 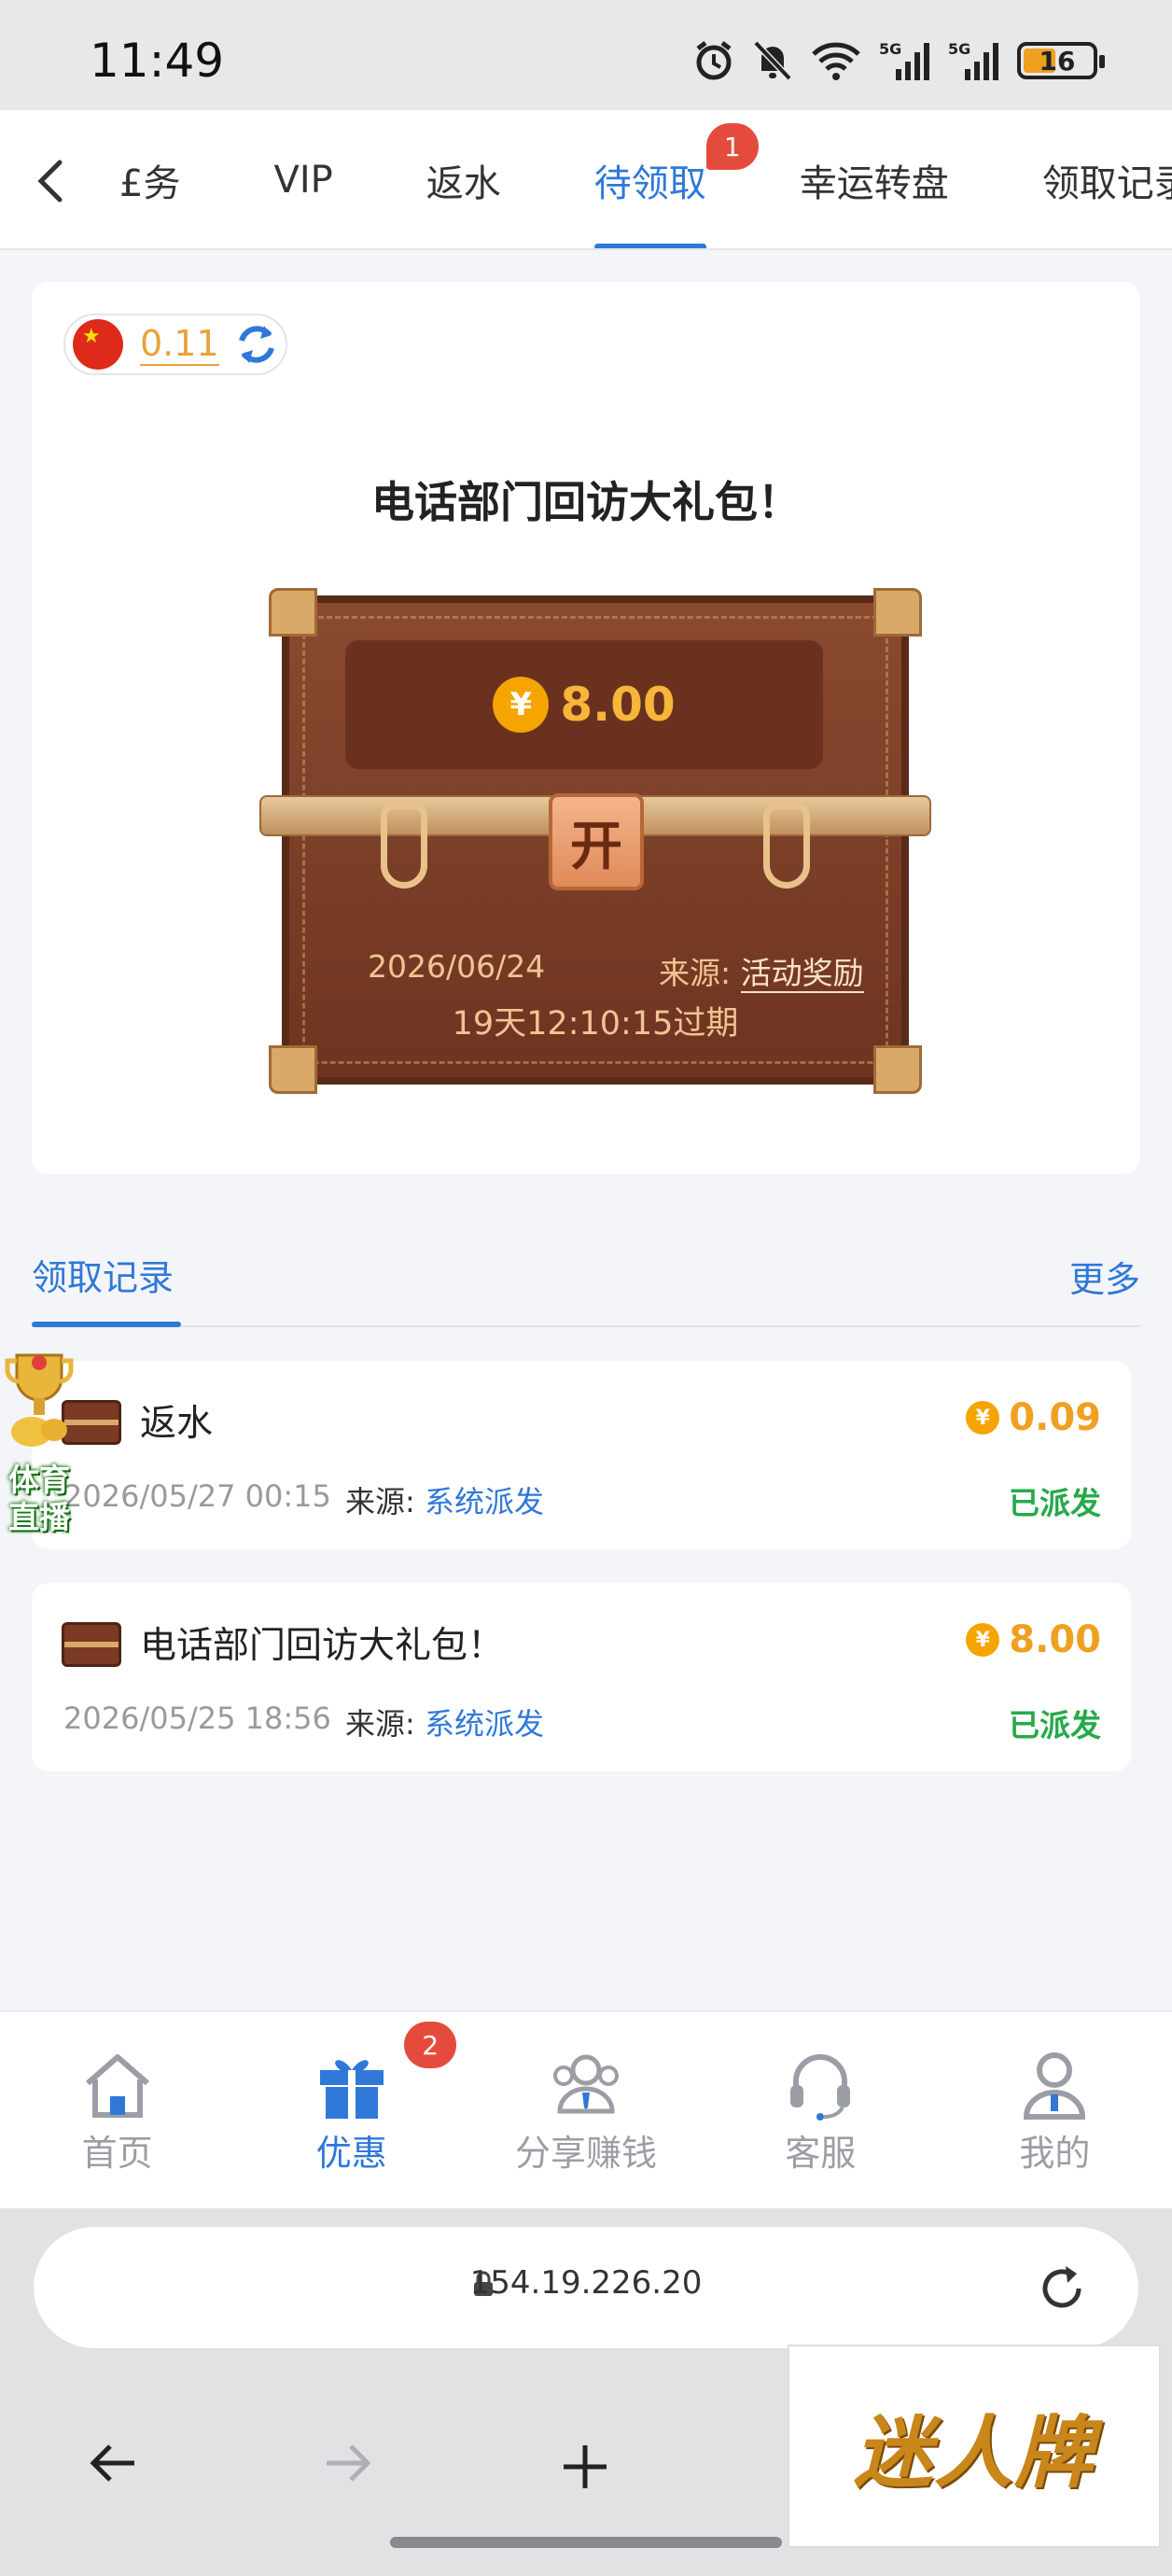 I want to click on tab-tasks: £务, so click(x=149, y=179).